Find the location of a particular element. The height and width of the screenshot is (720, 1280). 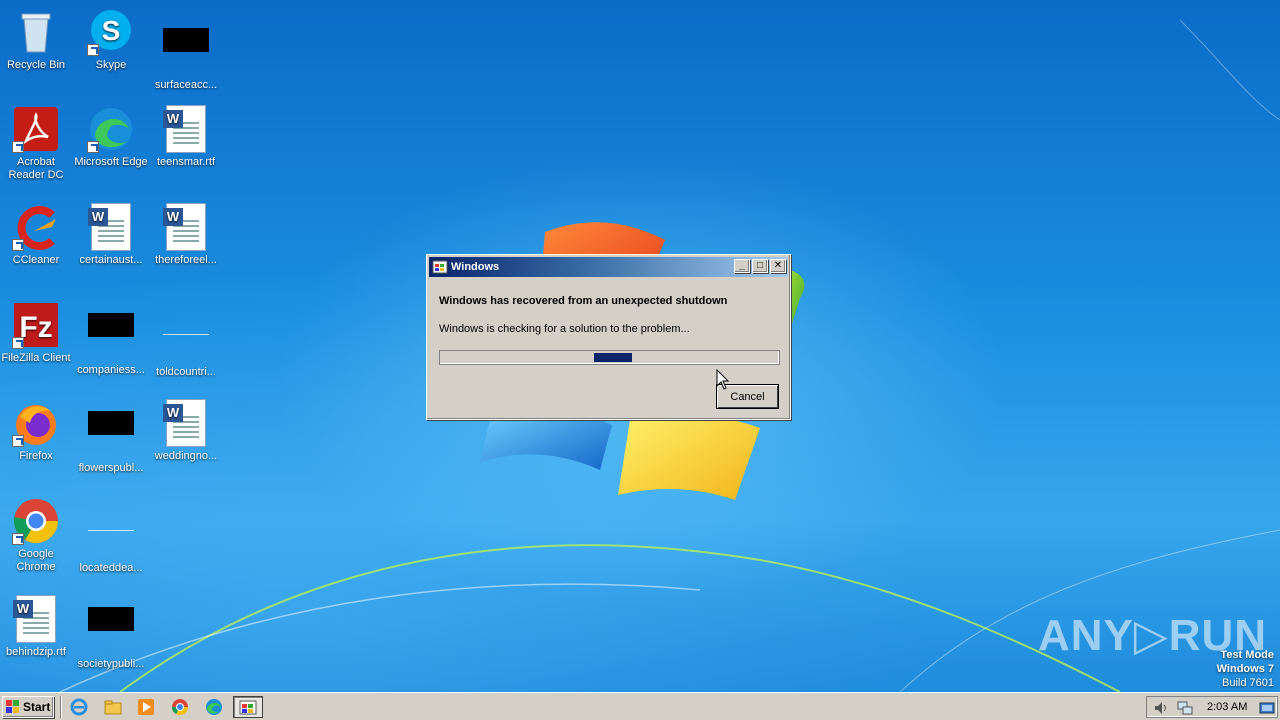

skype-icon: S is located at coordinates (111, 32).